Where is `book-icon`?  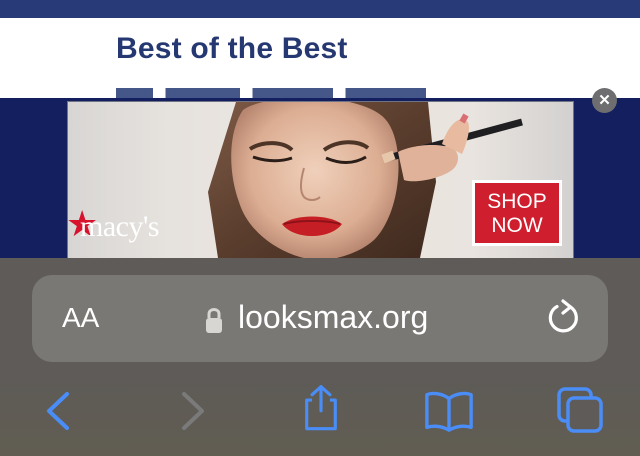 book-icon is located at coordinates (449, 411).